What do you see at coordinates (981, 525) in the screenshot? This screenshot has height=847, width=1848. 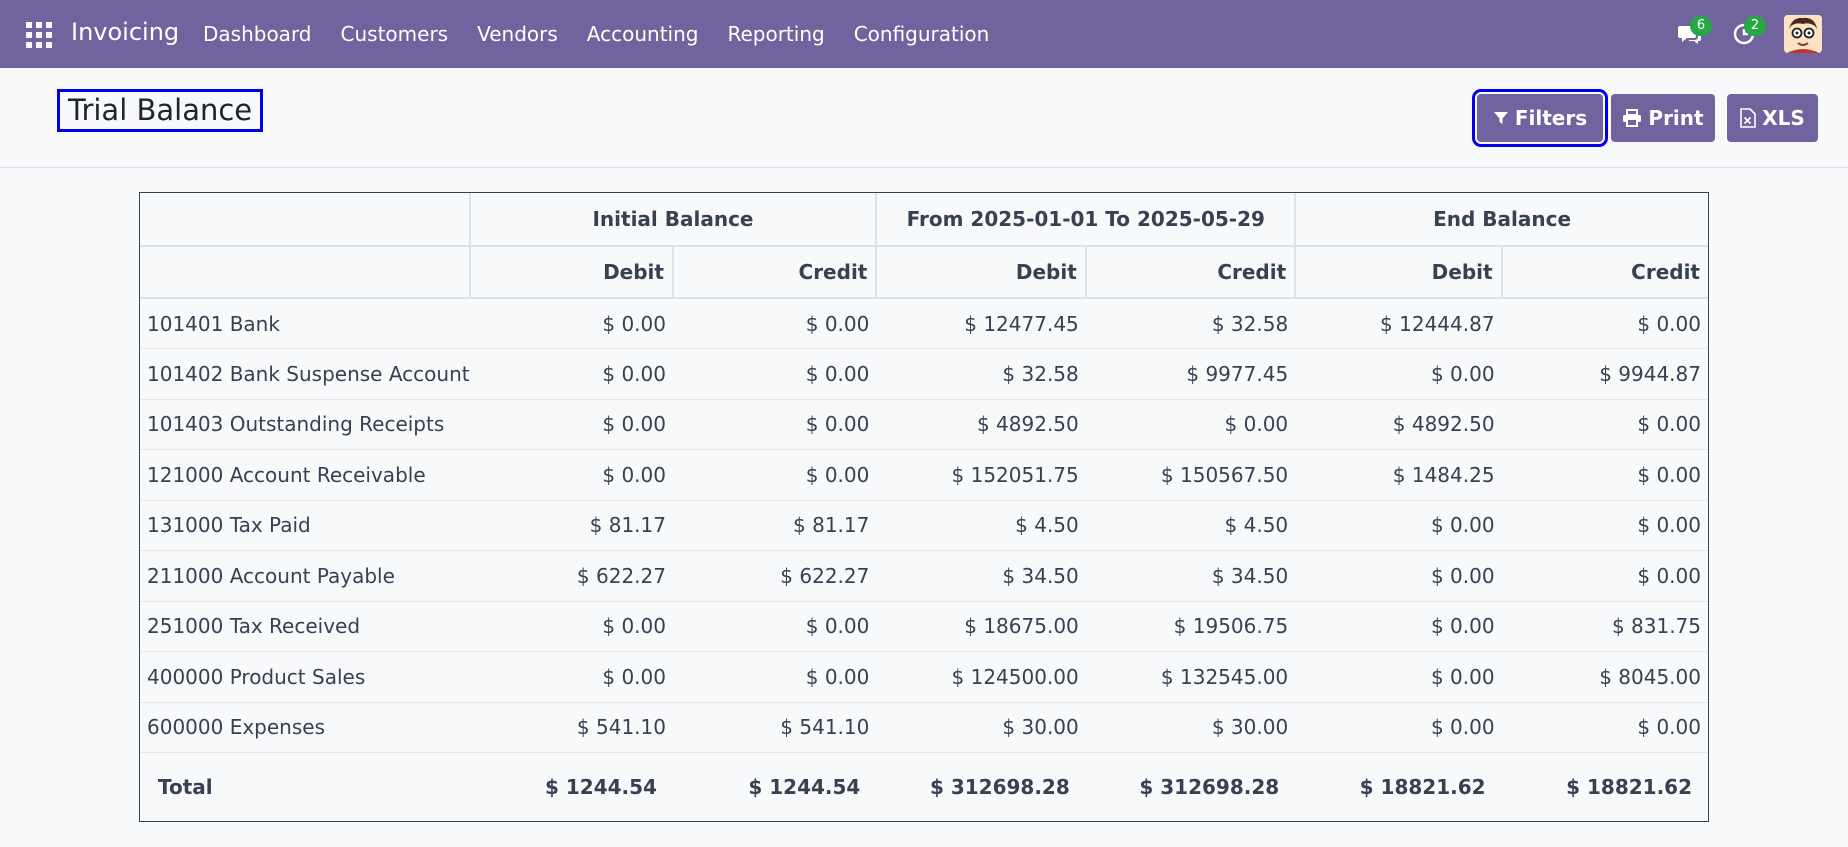 I see `period-debit-cell: $ 4.50` at bounding box center [981, 525].